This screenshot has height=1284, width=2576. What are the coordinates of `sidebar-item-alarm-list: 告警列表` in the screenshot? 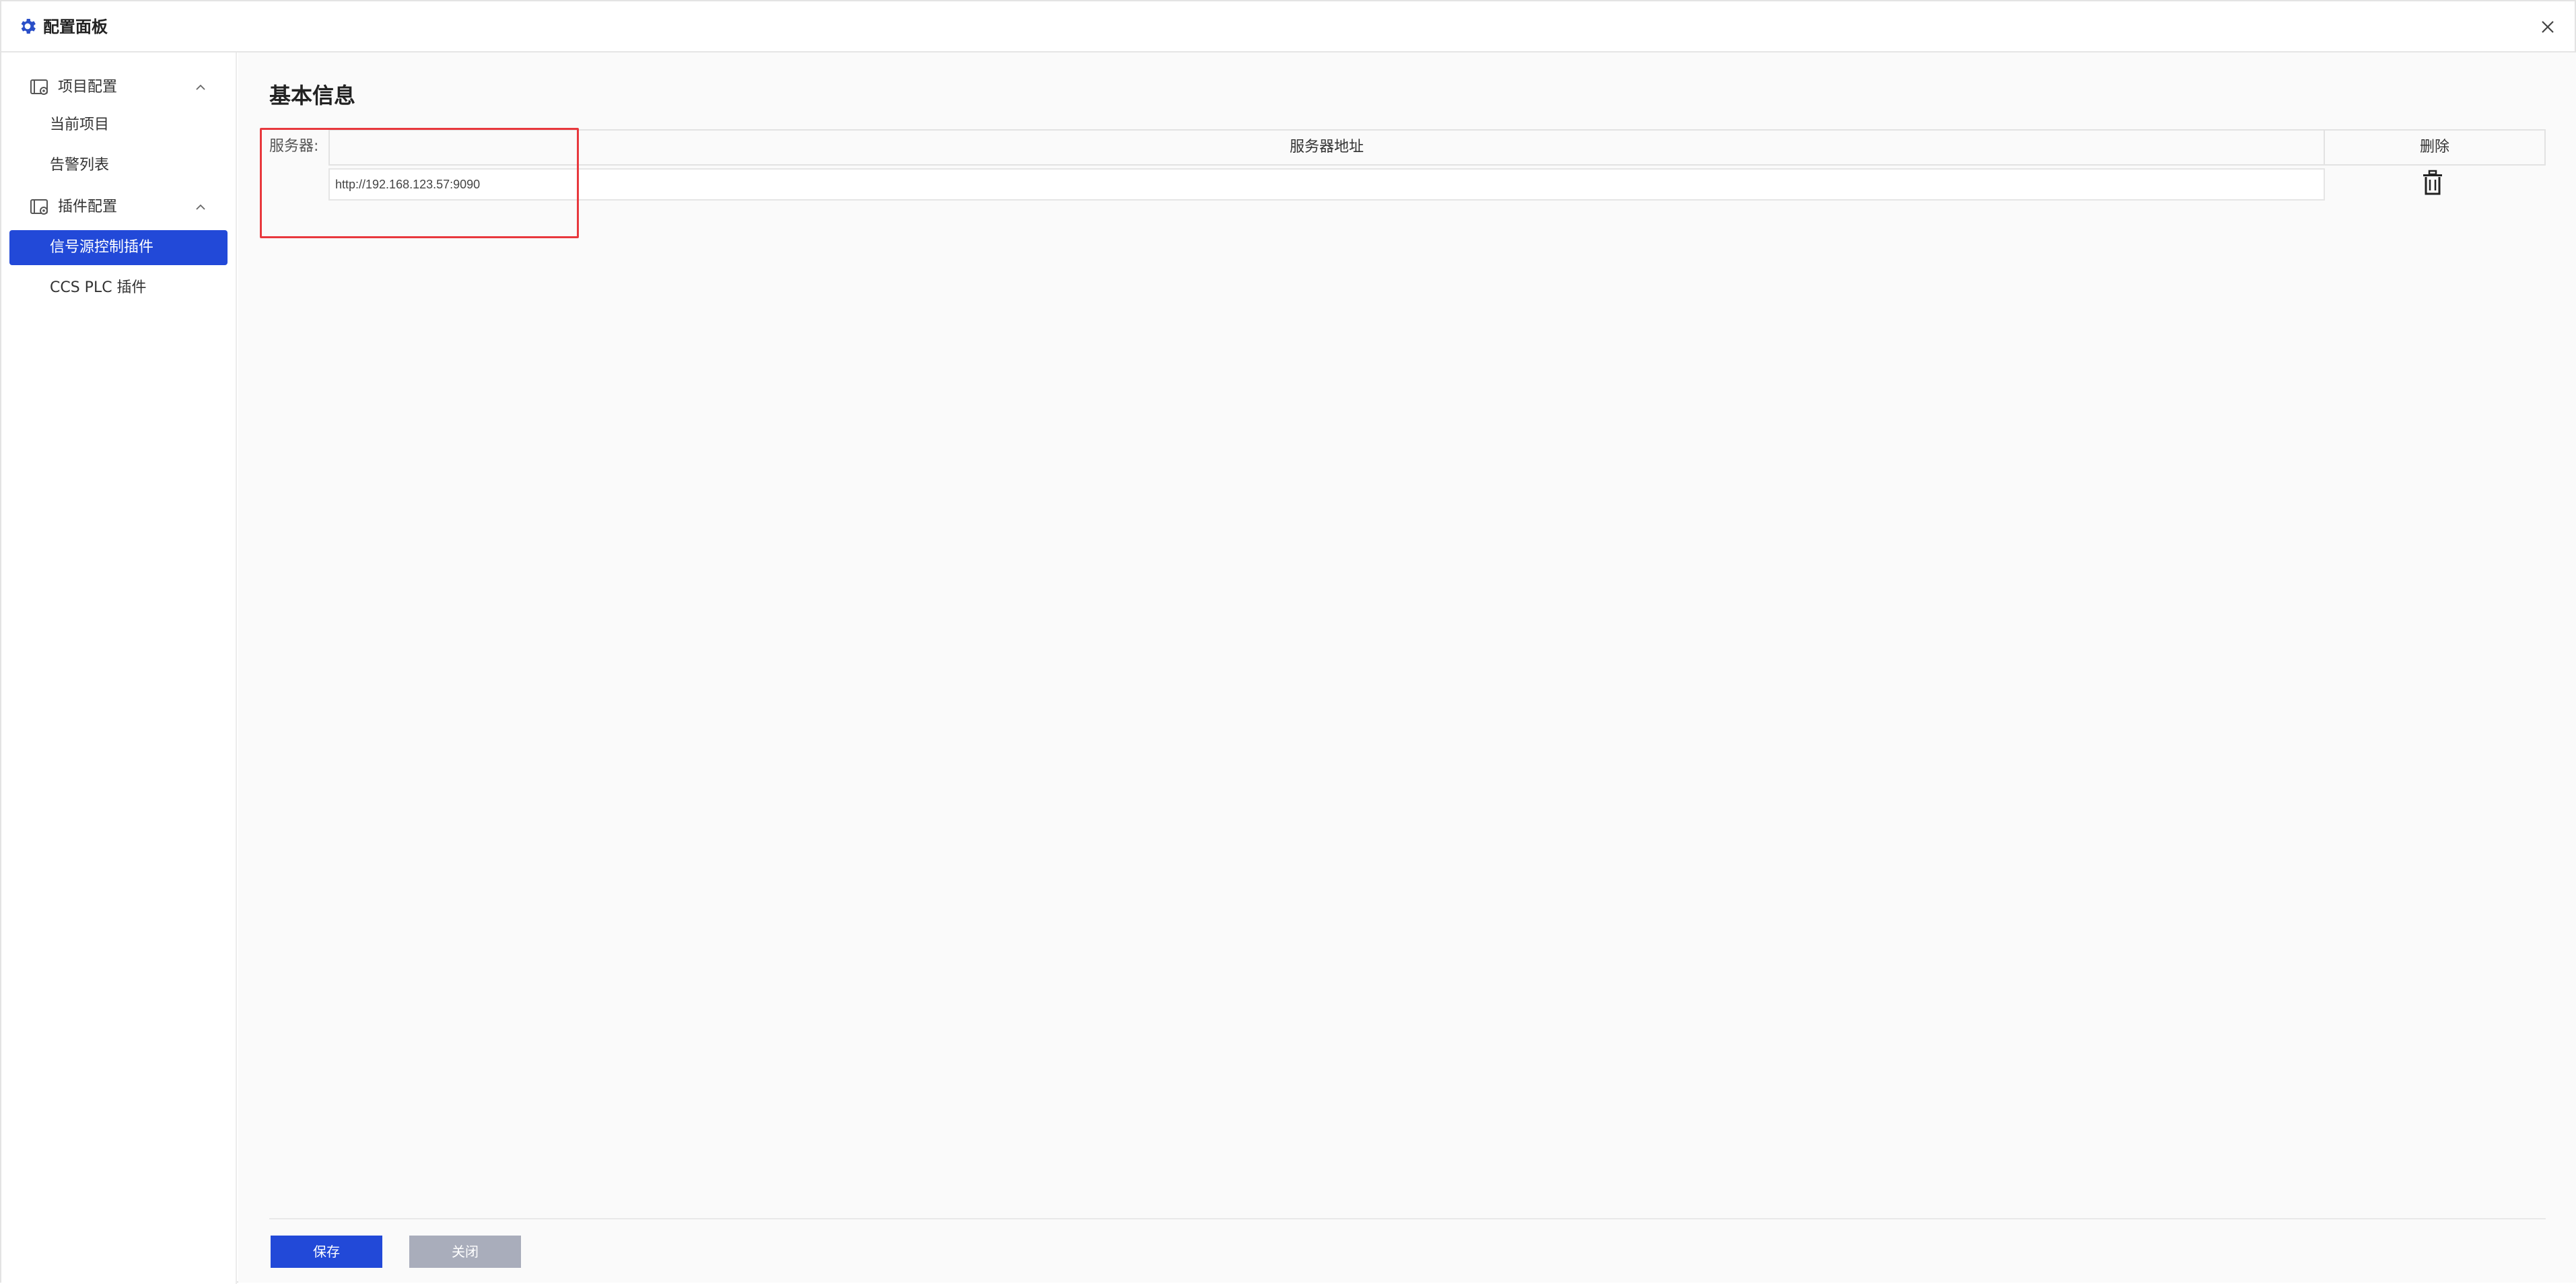 It's located at (118, 165).